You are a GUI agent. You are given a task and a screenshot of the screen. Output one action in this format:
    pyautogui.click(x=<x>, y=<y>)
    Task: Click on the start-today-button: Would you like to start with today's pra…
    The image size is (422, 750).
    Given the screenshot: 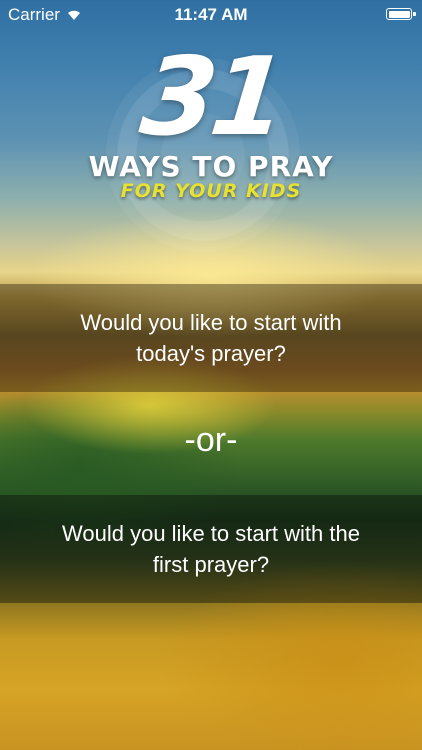 What is the action you would take?
    pyautogui.click(x=211, y=338)
    